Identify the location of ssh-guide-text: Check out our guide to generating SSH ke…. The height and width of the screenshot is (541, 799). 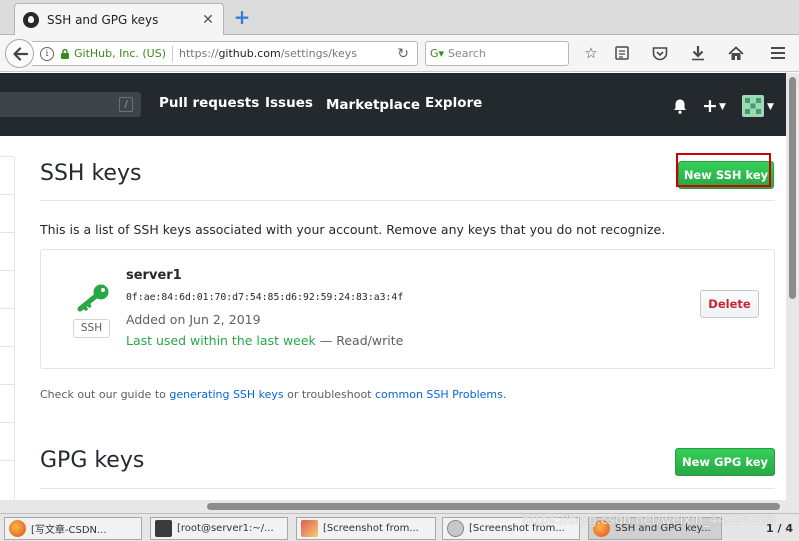
(273, 394).